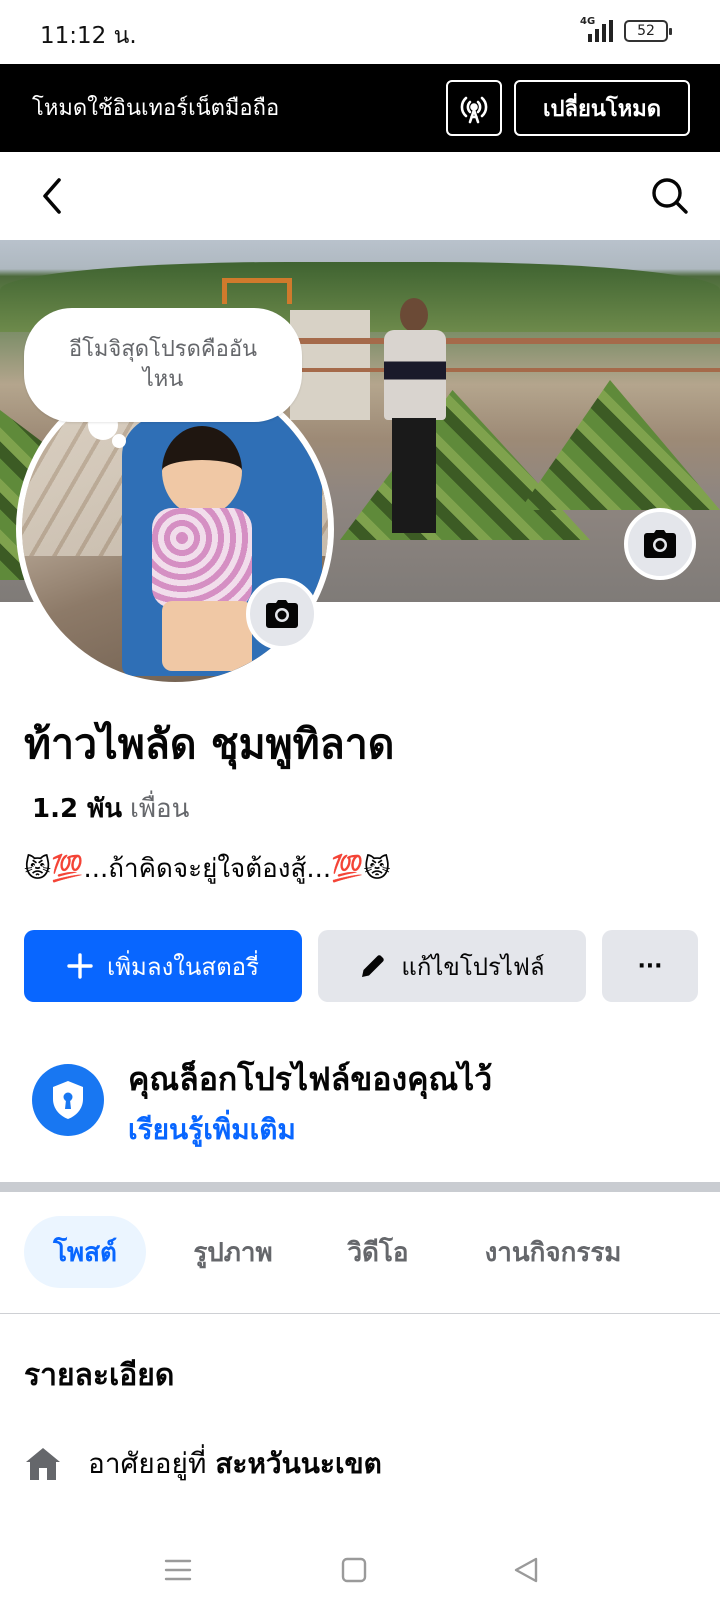 This screenshot has height=1612, width=720. I want to click on system-nav-bar, so click(360, 1571).